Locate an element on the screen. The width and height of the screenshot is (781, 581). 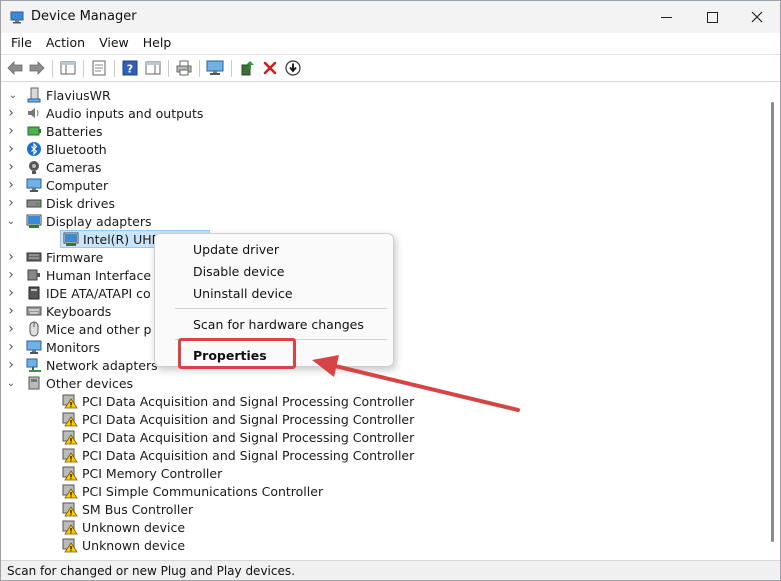
annotation-highlight-box is located at coordinates (237, 353).